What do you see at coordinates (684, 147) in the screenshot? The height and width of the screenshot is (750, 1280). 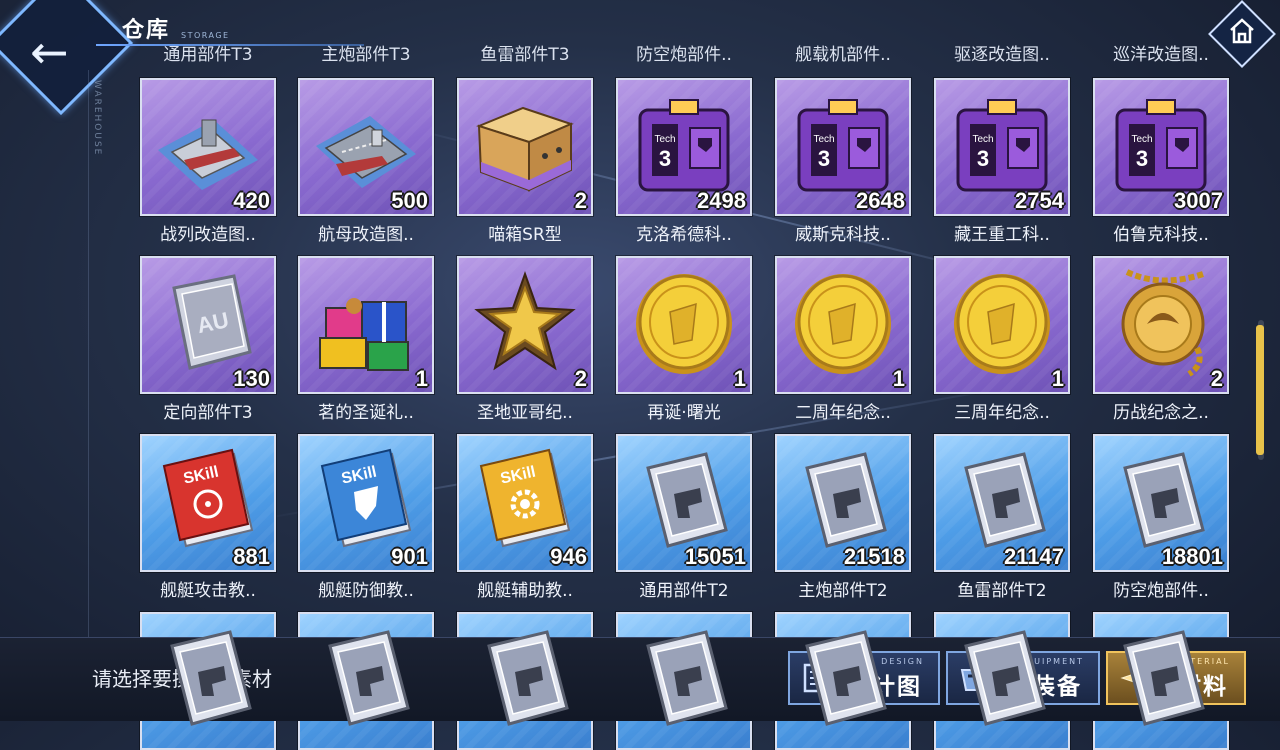 I see `item-card: Tech 3 2498` at bounding box center [684, 147].